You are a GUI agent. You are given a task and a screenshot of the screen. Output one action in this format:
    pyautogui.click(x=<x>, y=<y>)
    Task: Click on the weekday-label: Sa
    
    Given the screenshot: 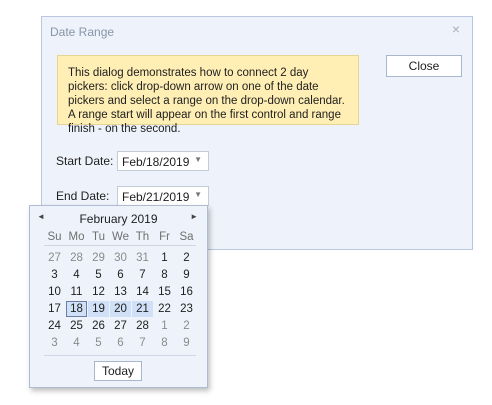 What is the action you would take?
    pyautogui.click(x=186, y=237)
    